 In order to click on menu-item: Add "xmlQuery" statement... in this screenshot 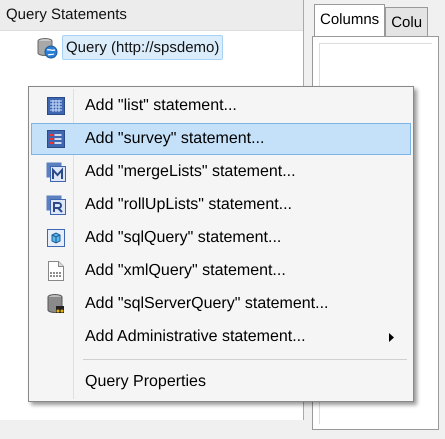, I will do `click(221, 271)`.